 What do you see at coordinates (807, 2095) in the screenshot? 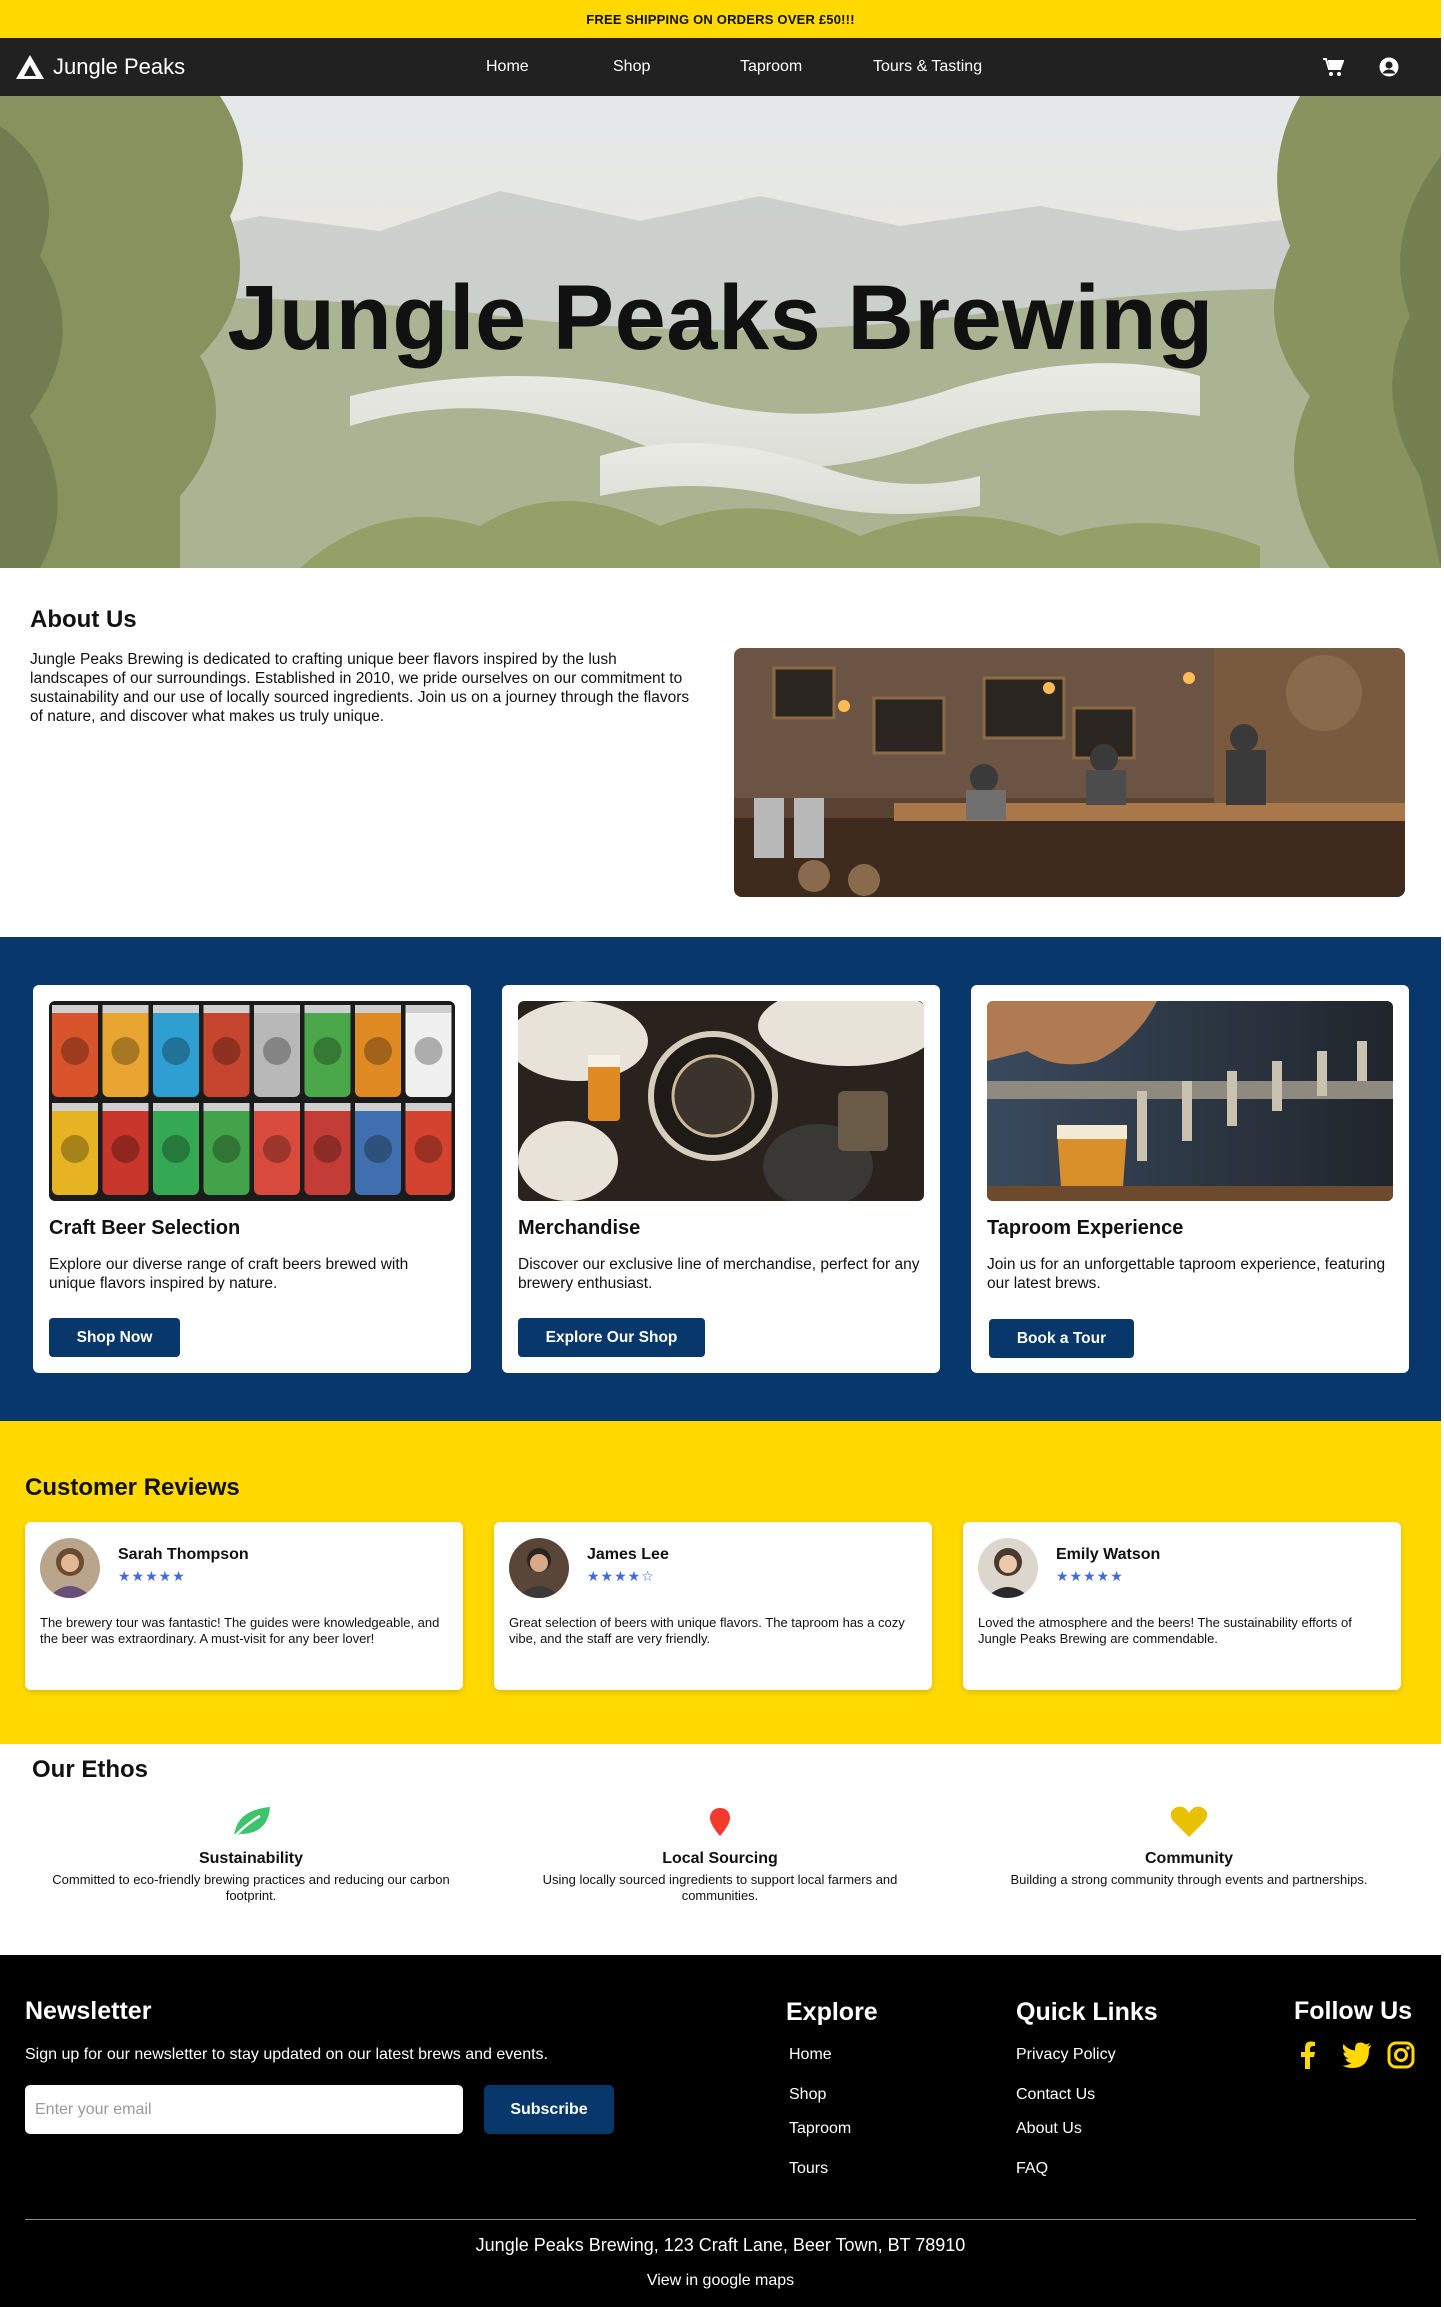
I see `footer-link-shop: Shop` at bounding box center [807, 2095].